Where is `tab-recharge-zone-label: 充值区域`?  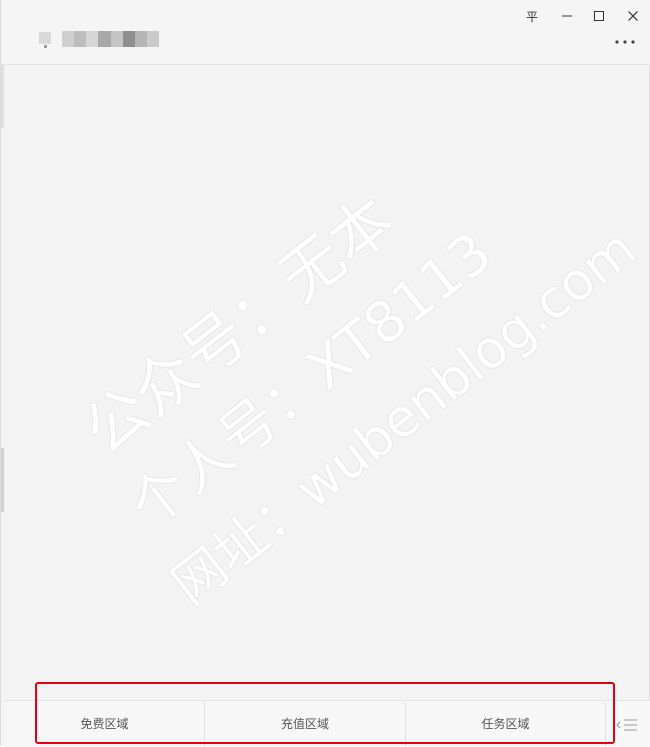 tab-recharge-zone-label: 充值区域 is located at coordinates (304, 723).